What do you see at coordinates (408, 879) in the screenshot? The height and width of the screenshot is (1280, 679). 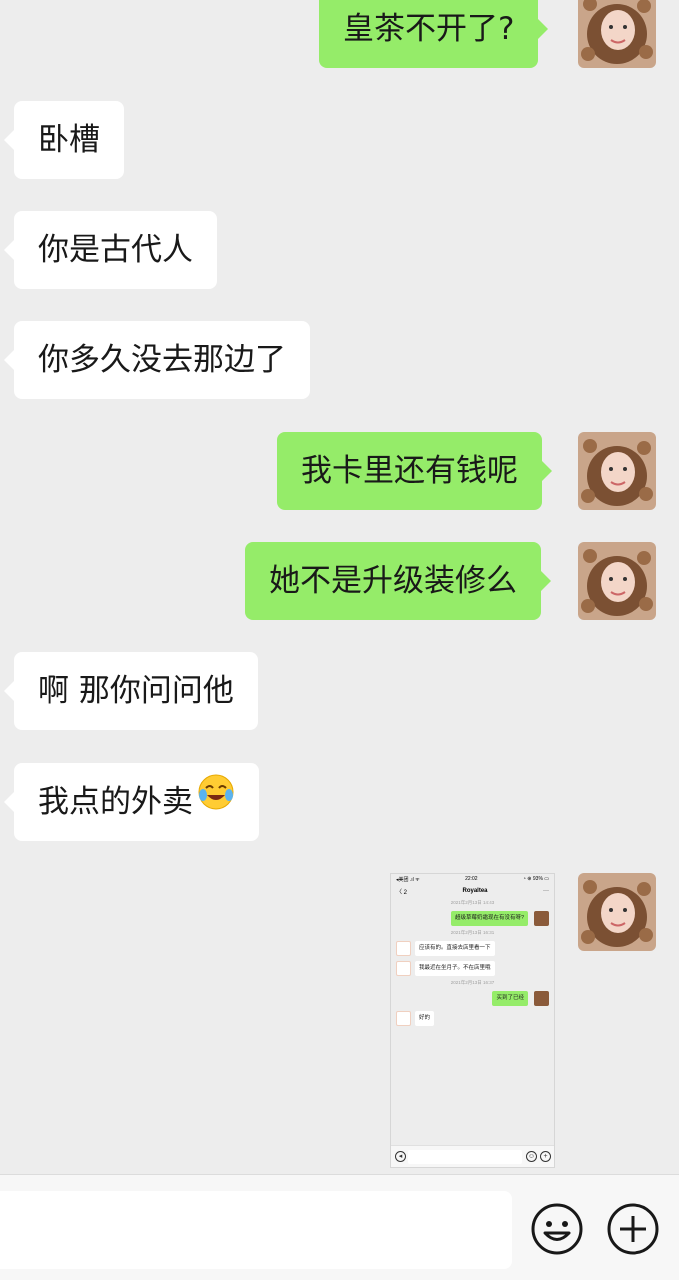 I see `status-left: ◂美团 .ıl ᯤ` at bounding box center [408, 879].